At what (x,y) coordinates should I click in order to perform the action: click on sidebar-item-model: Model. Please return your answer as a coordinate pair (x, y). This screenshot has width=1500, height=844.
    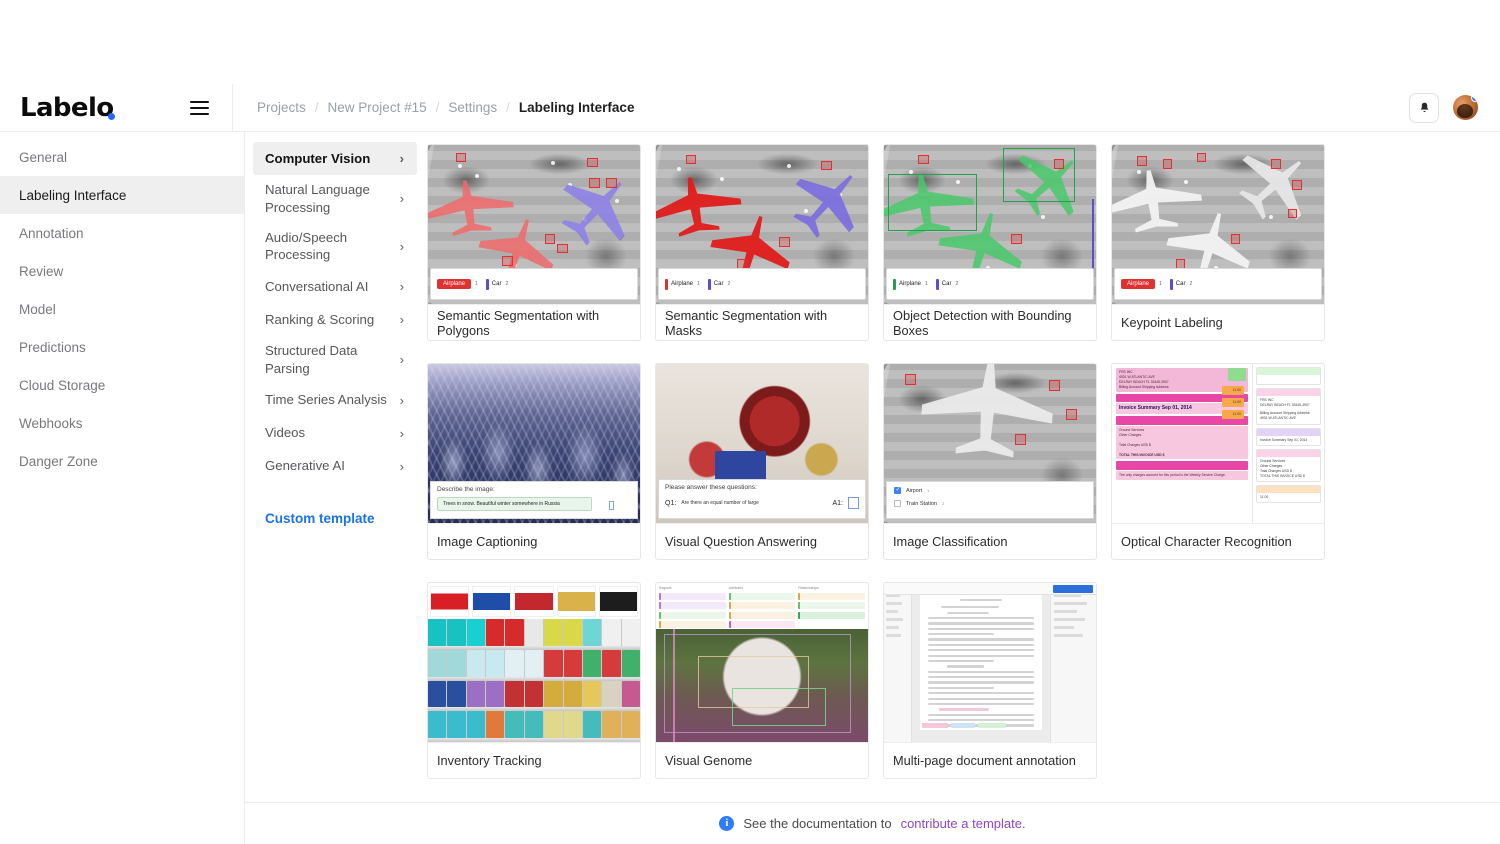
    Looking at the image, I should click on (122, 309).